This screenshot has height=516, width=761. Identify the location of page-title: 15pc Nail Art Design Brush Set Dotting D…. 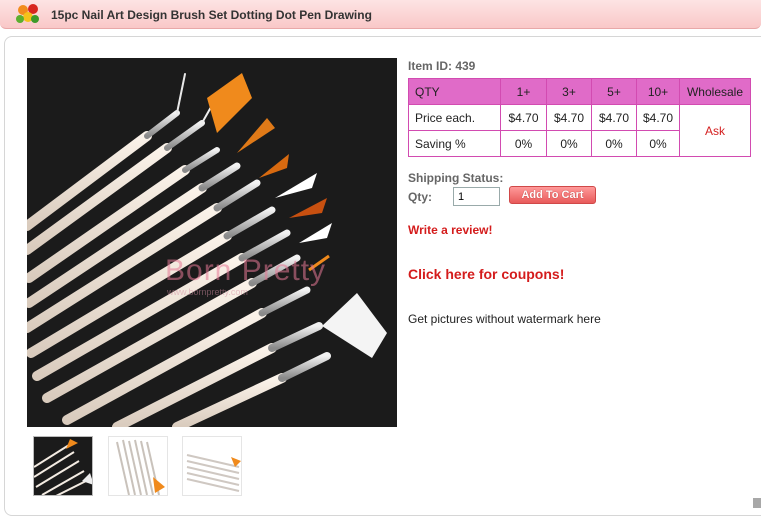
(211, 15).